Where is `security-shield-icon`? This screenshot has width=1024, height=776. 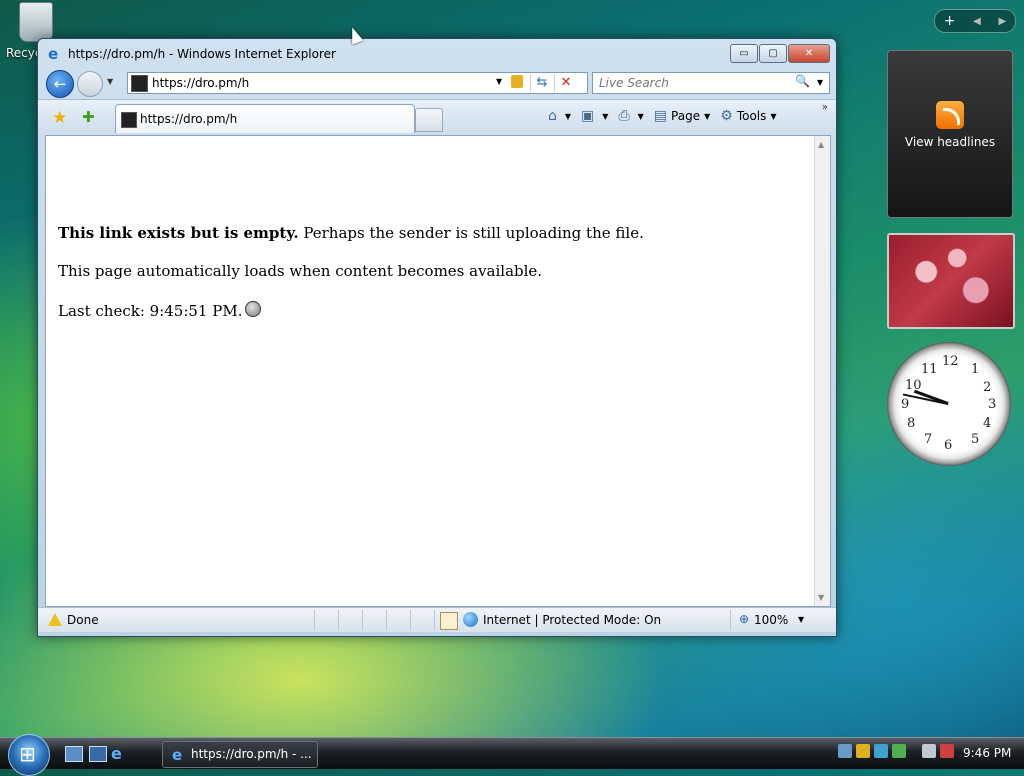
security-shield-icon is located at coordinates (863, 751).